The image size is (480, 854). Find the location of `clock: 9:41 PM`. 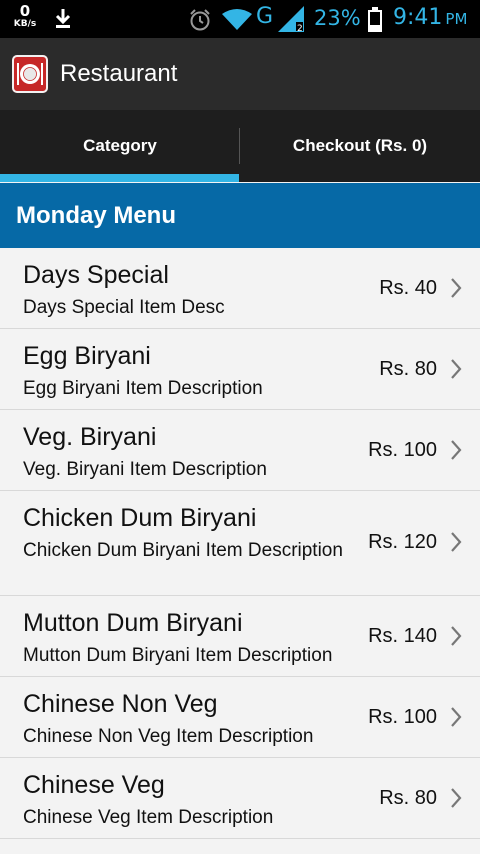

clock: 9:41 PM is located at coordinates (430, 17).